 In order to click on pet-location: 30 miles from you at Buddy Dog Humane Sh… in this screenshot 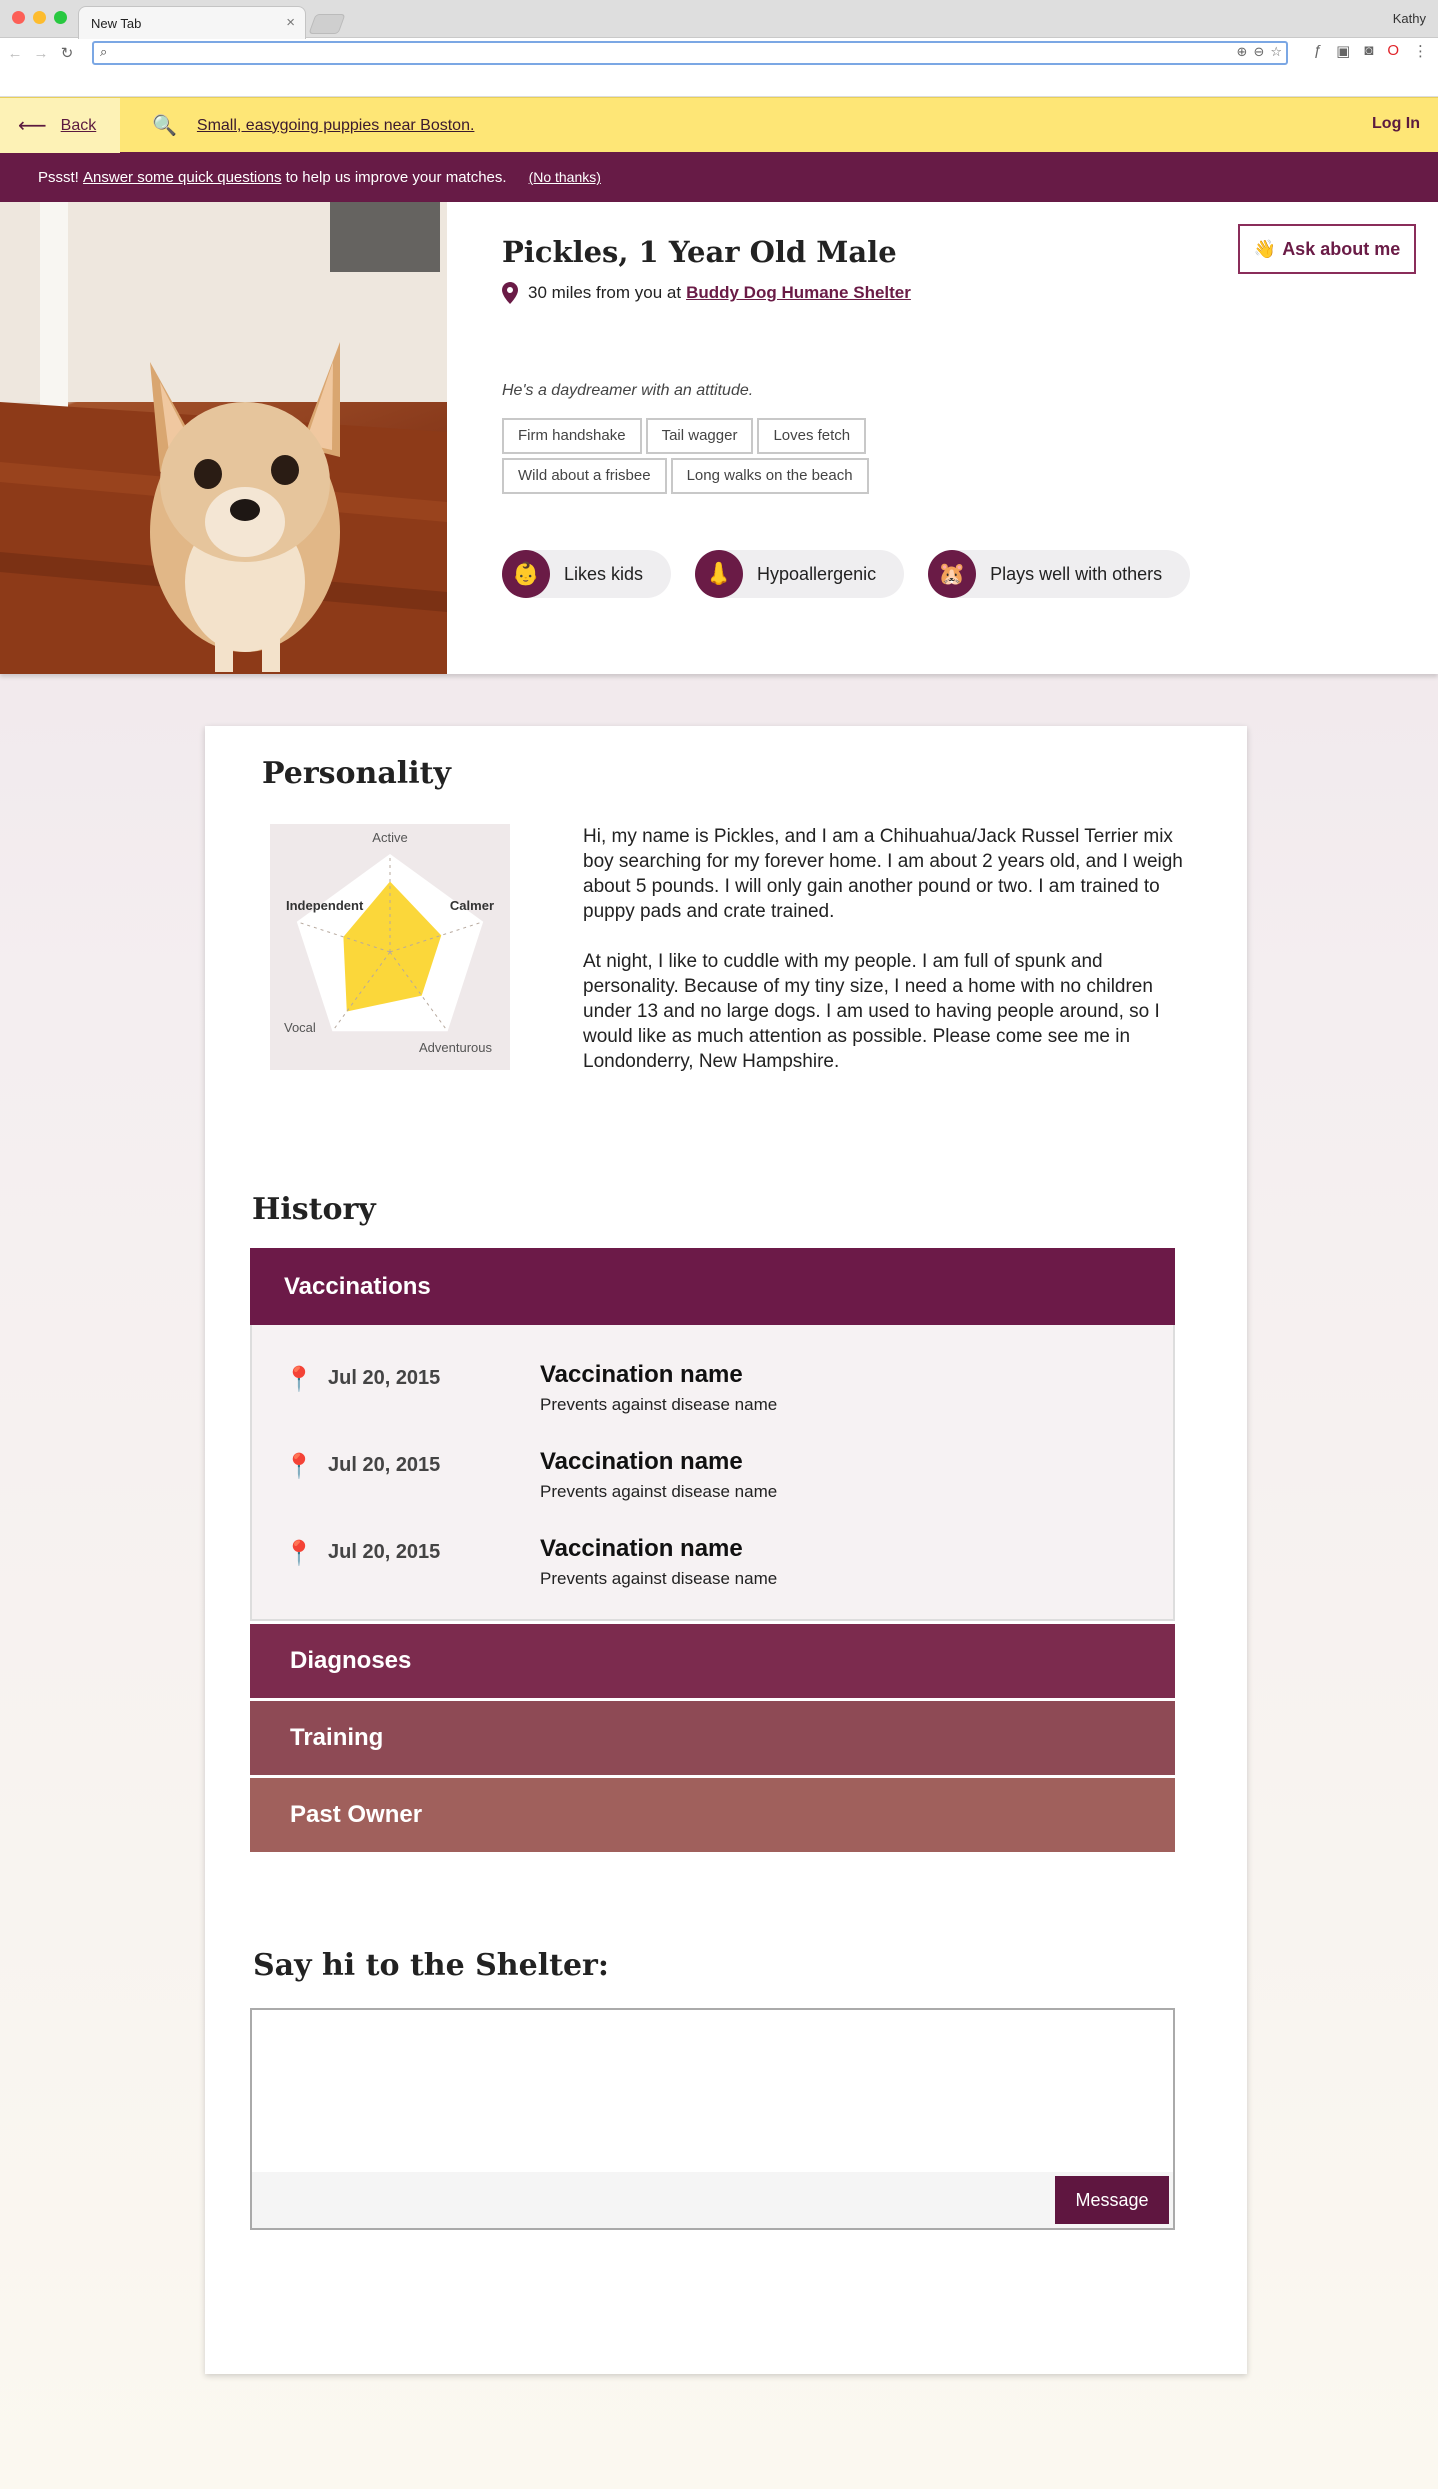, I will do `click(706, 293)`.